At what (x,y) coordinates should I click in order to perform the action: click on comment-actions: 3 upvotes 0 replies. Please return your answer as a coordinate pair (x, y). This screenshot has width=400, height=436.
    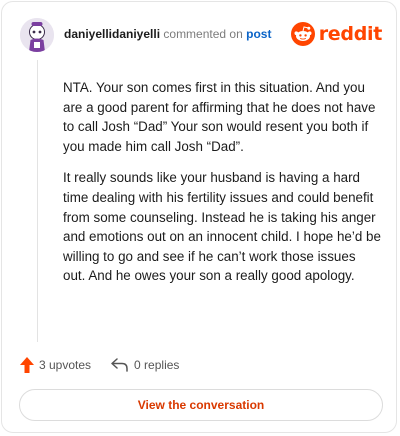
    Looking at the image, I should click on (99, 365).